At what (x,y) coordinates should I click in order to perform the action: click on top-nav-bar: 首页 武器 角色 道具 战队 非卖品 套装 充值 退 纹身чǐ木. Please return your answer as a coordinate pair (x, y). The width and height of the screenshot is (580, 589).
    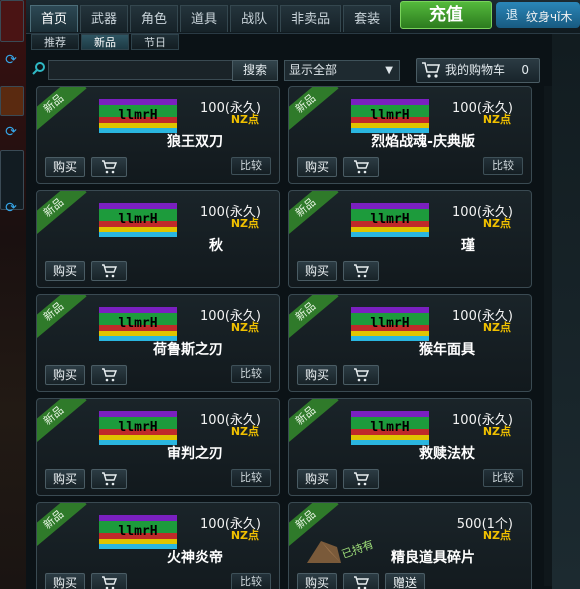
    Looking at the image, I should click on (303, 17).